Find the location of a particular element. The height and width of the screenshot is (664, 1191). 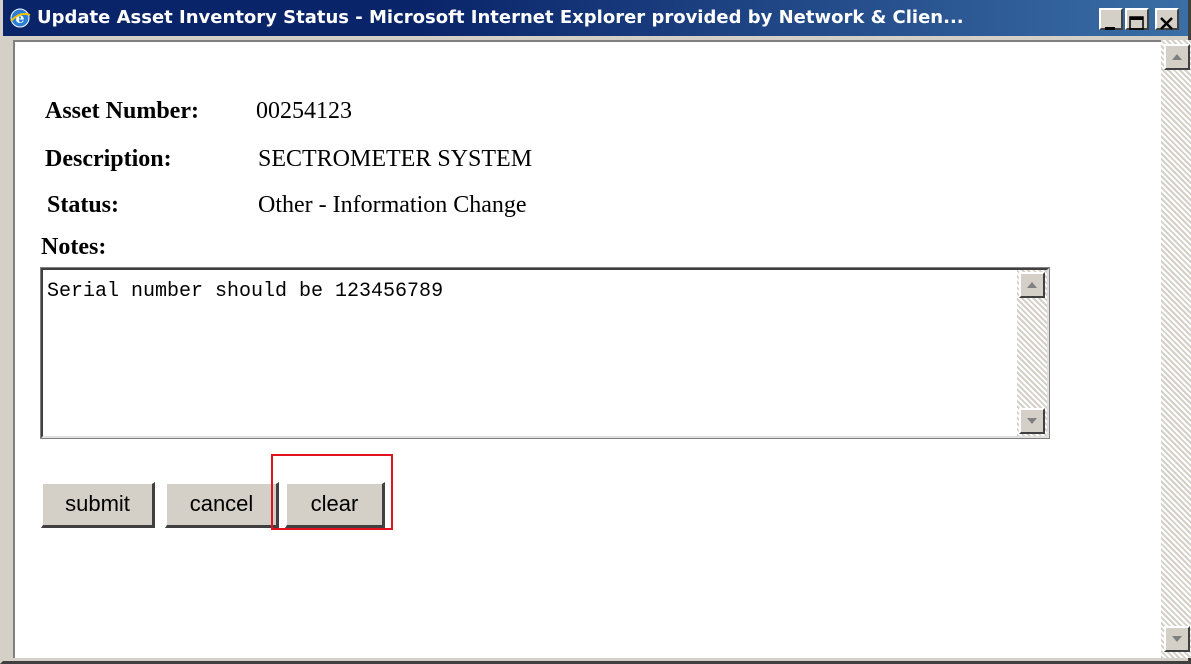

clear-button-highlight is located at coordinates (332, 492).